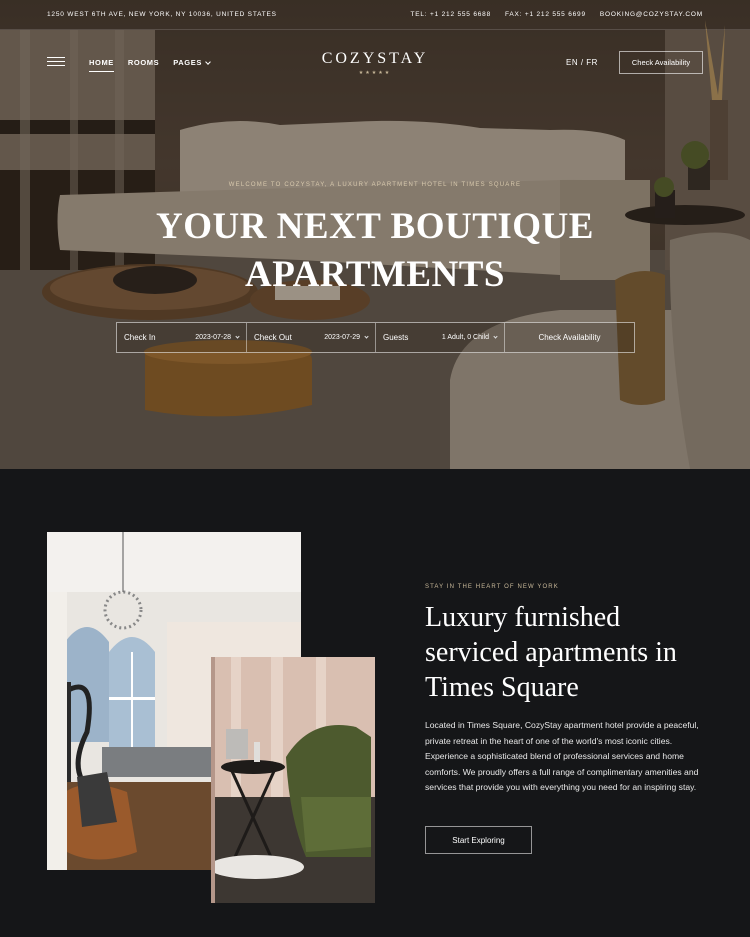 Image resolution: width=750 pixels, height=937 pixels. I want to click on email-link: booking@cozystay.com, so click(651, 14).